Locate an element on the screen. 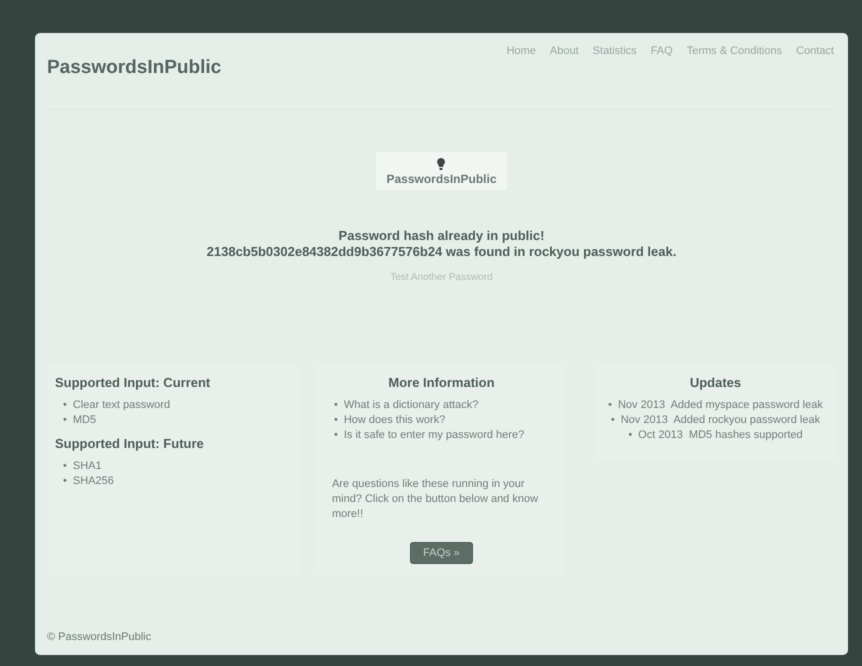 The image size is (862, 666). lightbulb-icon is located at coordinates (441, 165).